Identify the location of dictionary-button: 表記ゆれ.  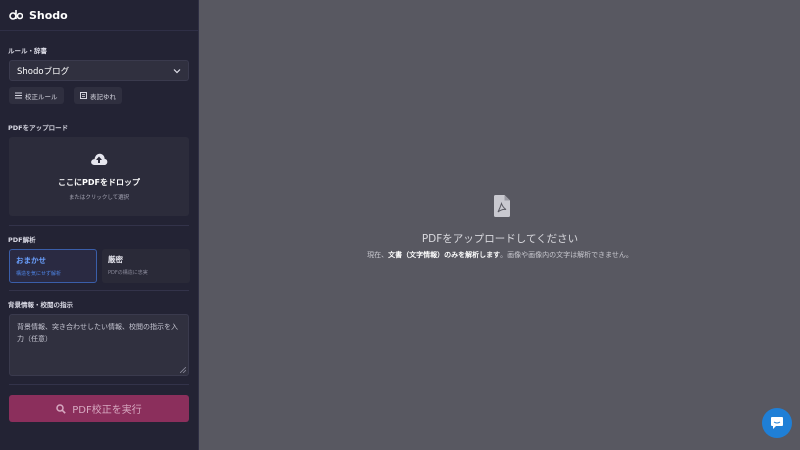
(98, 95).